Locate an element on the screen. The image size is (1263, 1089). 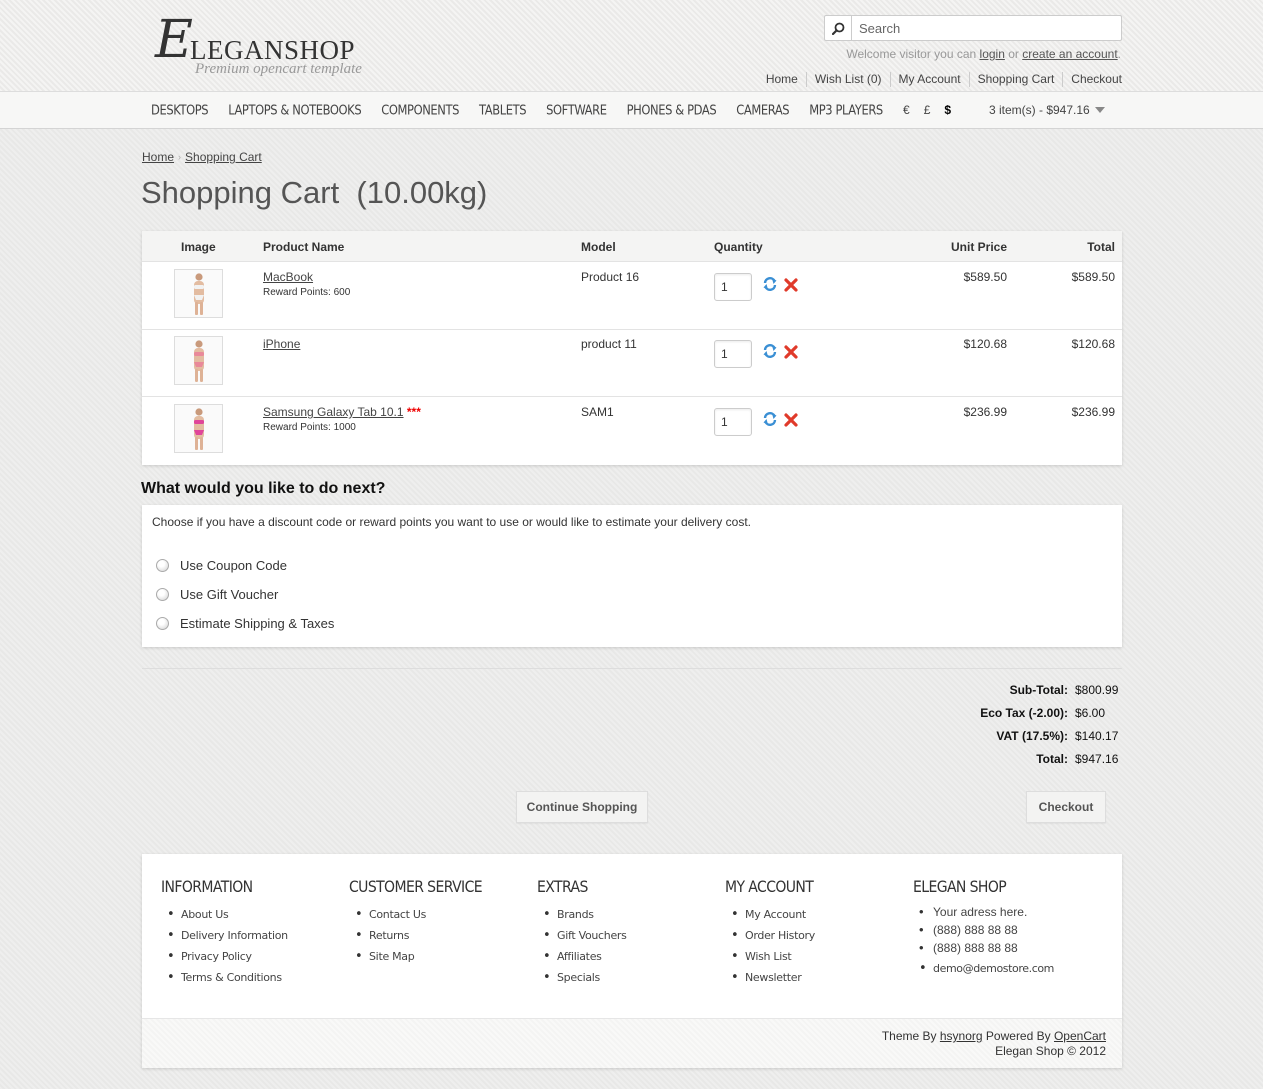
unit-price: $120.68 is located at coordinates (985, 344).